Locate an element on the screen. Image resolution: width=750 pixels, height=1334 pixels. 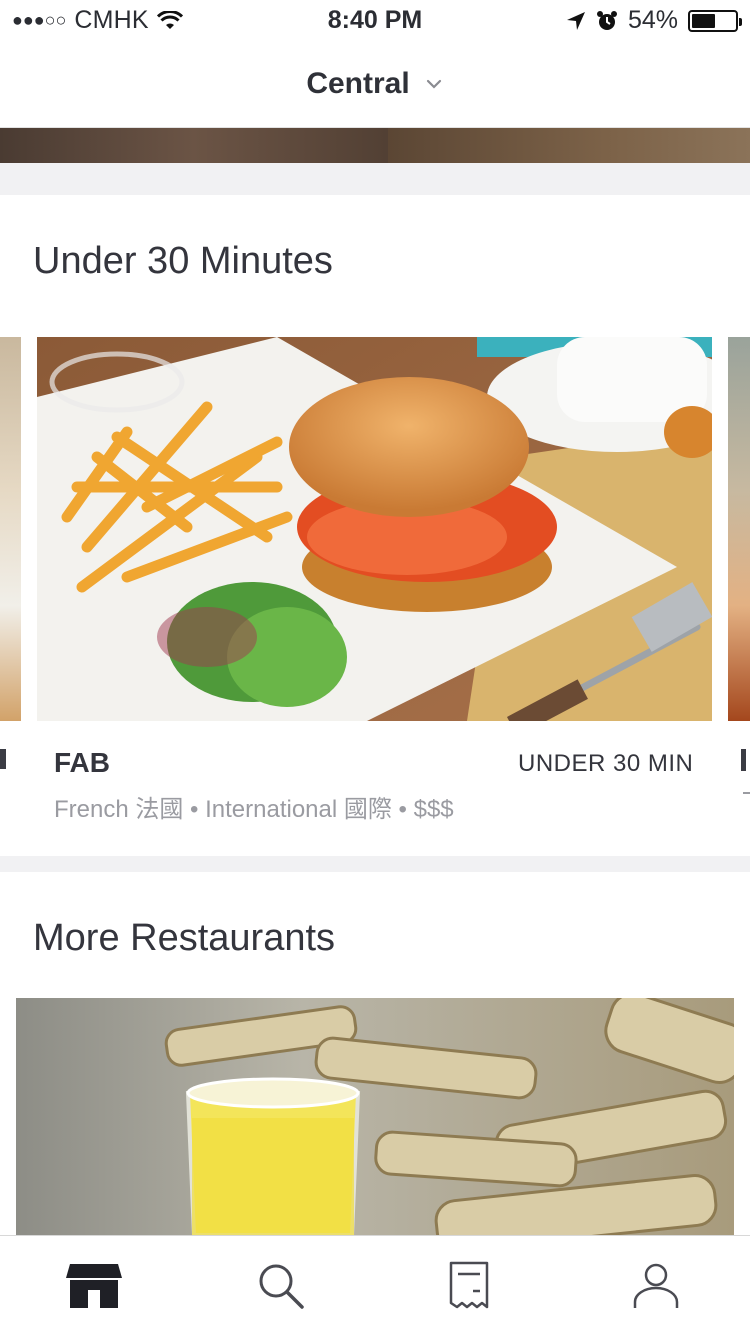
battery-icon is located at coordinates (715, 20).